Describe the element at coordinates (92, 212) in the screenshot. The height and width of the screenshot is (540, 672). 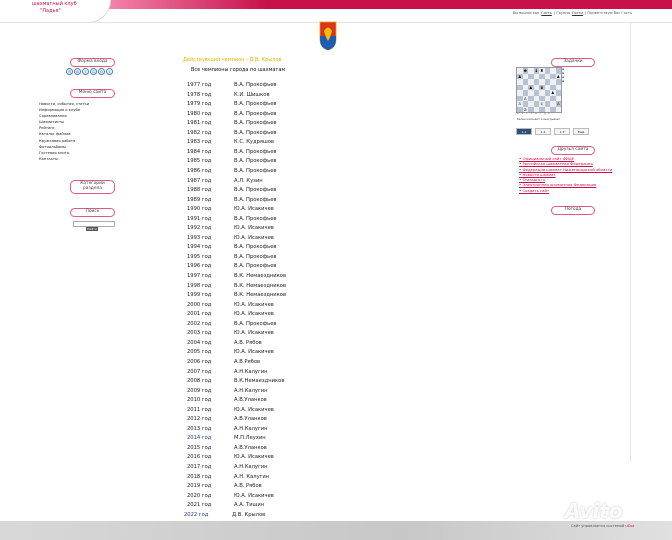
I see `search-header: Поиск` at that location.